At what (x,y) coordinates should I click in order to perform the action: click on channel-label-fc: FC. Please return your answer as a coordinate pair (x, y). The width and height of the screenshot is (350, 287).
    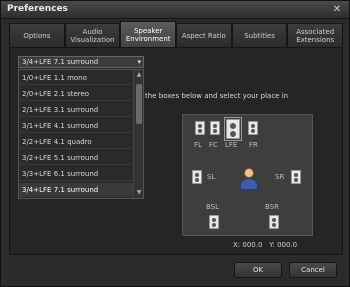
    Looking at the image, I should click on (213, 145).